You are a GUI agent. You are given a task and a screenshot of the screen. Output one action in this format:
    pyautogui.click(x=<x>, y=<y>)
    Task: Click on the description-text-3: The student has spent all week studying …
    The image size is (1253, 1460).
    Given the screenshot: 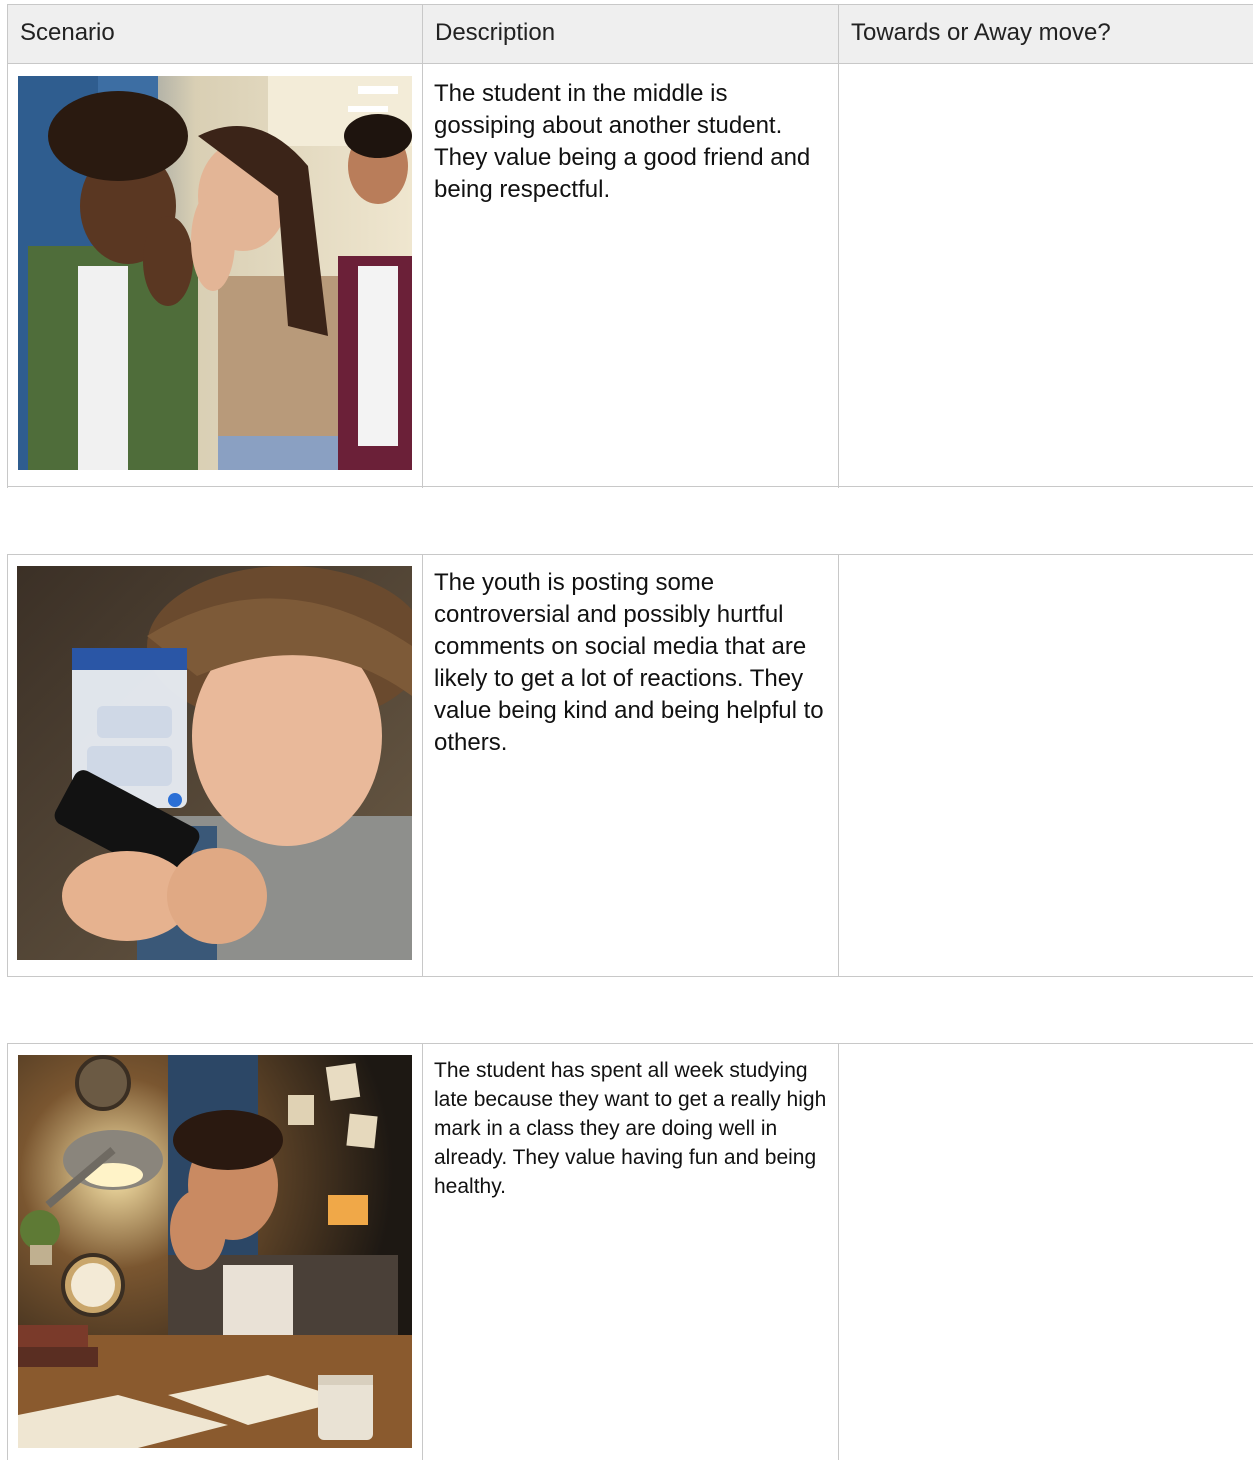 What is the action you would take?
    pyautogui.click(x=630, y=1128)
    